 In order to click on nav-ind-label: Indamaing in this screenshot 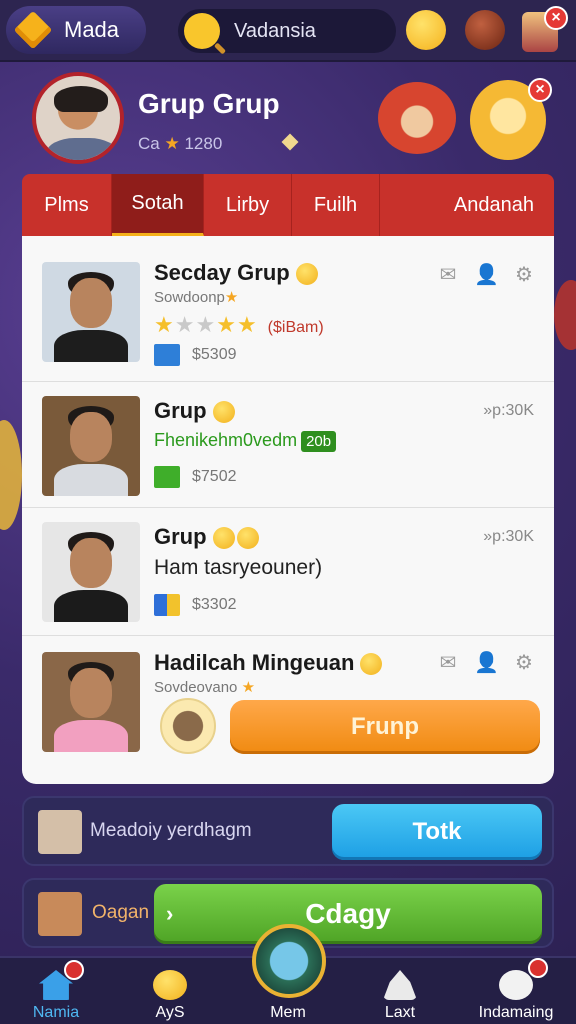, I will do `click(516, 1012)`.